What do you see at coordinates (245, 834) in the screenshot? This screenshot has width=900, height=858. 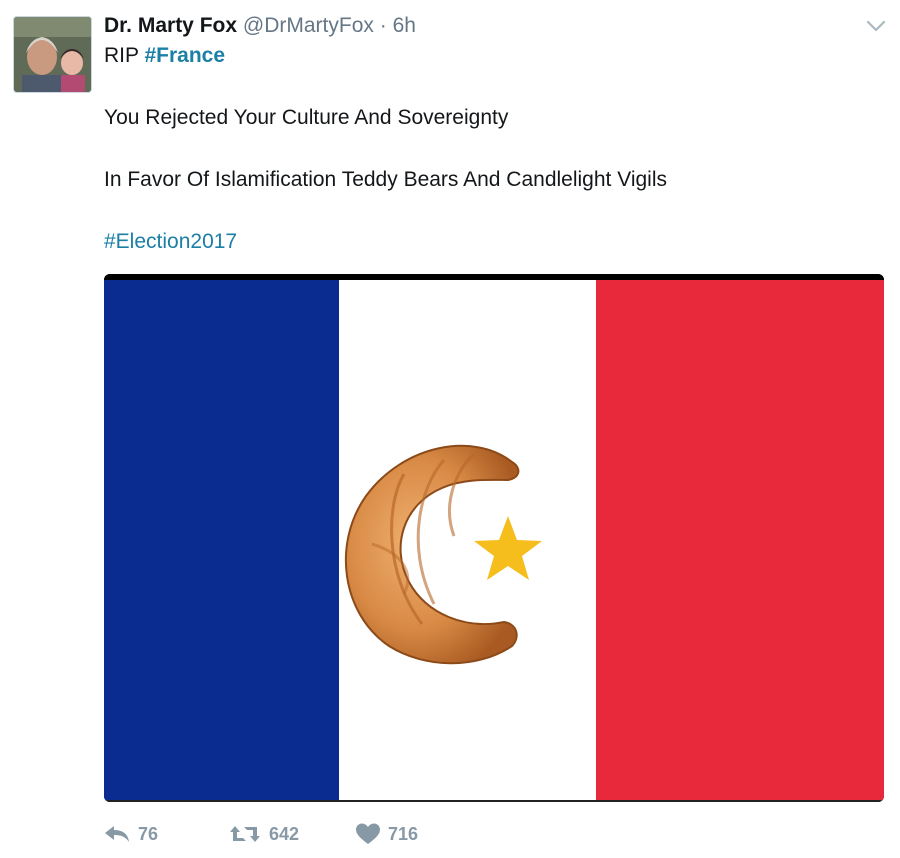 I see `retweet-icon` at bounding box center [245, 834].